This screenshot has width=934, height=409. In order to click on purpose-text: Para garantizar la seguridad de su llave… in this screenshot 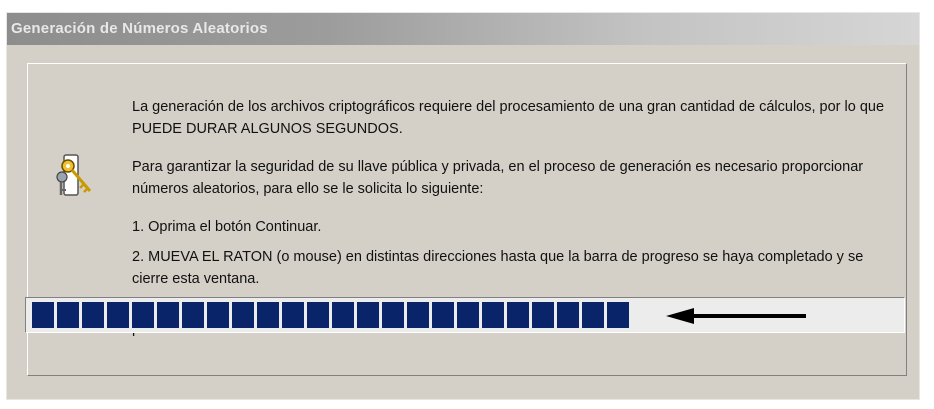, I will do `click(498, 178)`.